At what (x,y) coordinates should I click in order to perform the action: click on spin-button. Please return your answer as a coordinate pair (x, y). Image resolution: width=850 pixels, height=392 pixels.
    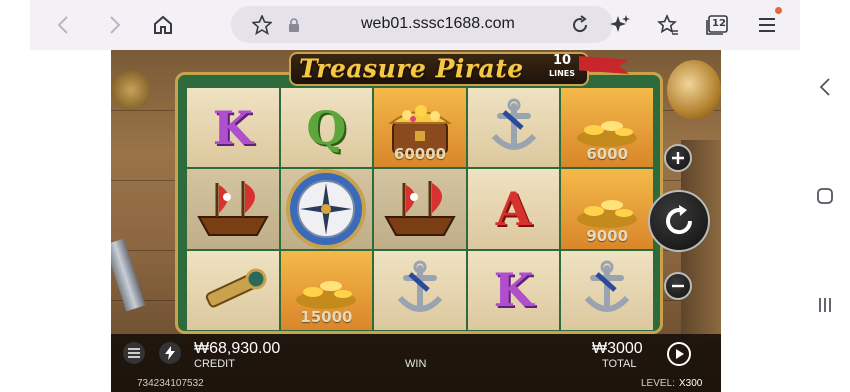
    Looking at the image, I should click on (679, 221).